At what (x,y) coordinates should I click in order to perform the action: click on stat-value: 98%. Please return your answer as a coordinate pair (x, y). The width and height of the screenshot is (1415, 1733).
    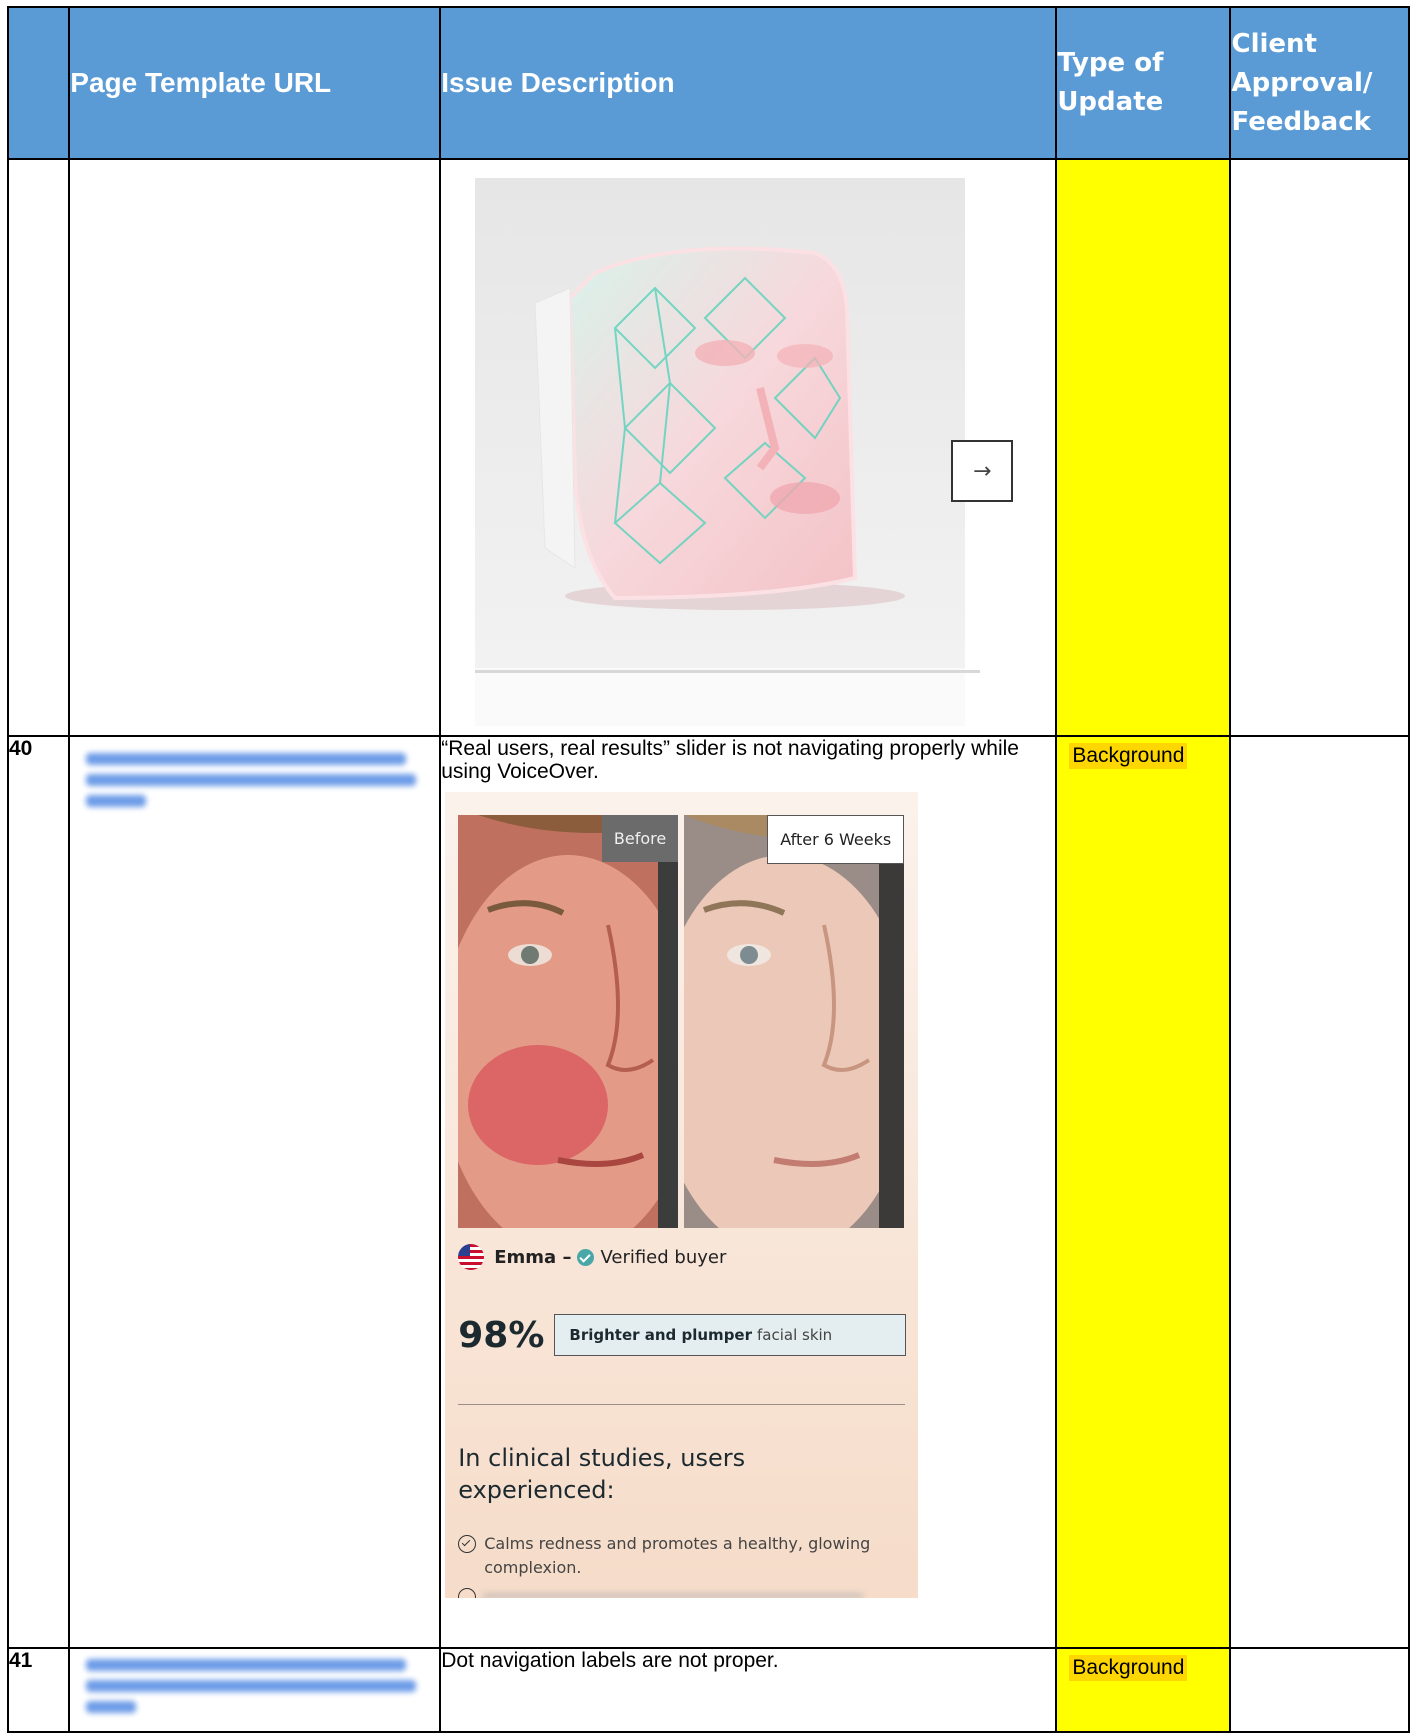
    Looking at the image, I should click on (501, 1335).